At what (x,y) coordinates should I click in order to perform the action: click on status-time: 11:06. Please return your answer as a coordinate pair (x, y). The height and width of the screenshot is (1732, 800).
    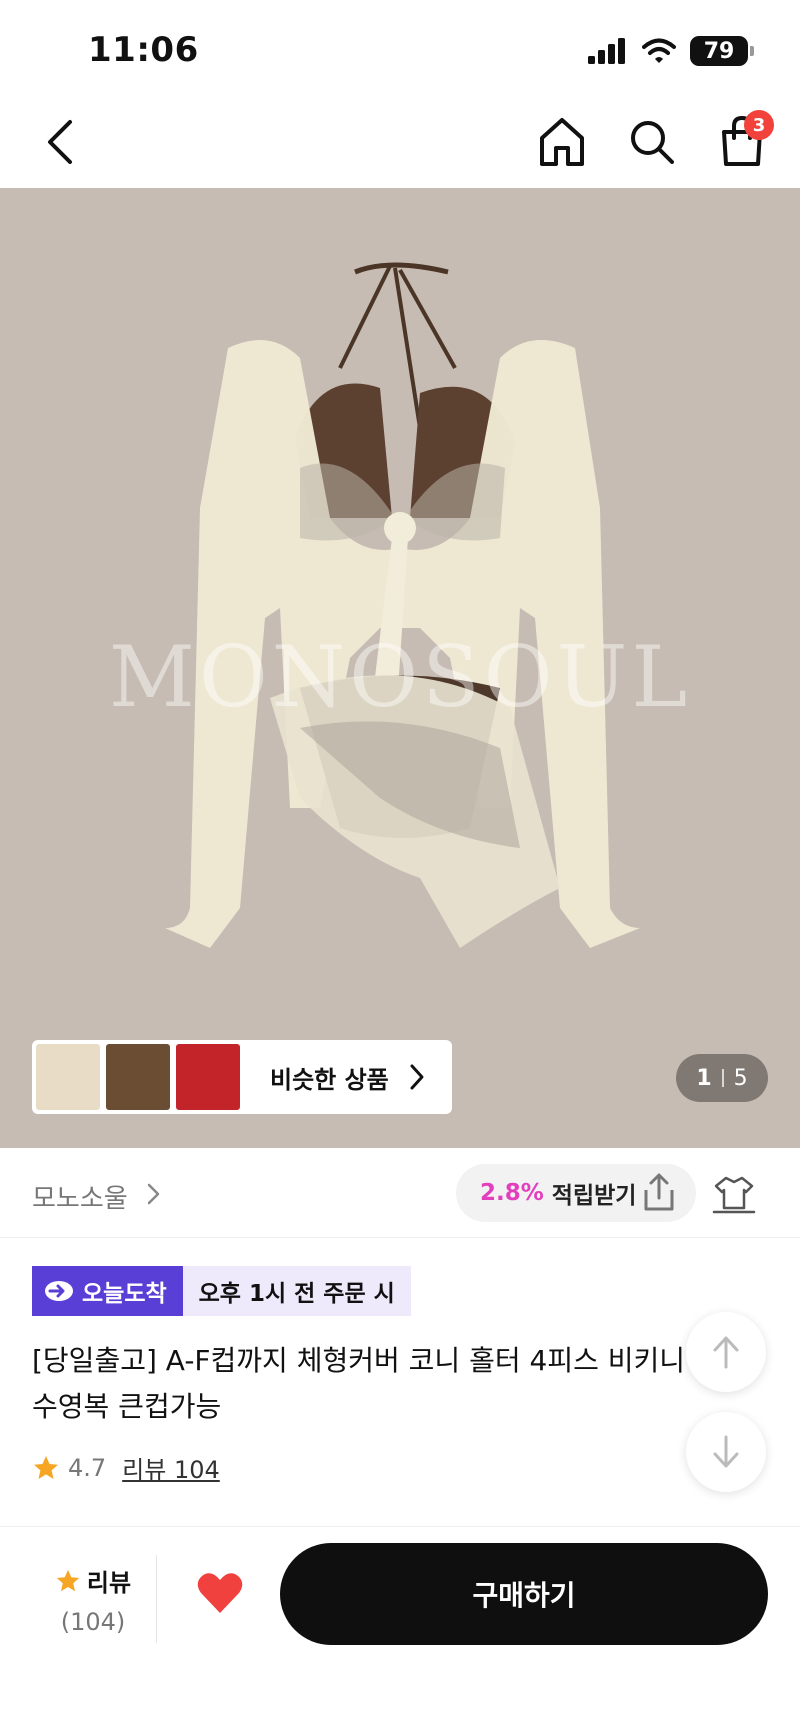
    Looking at the image, I should click on (143, 50).